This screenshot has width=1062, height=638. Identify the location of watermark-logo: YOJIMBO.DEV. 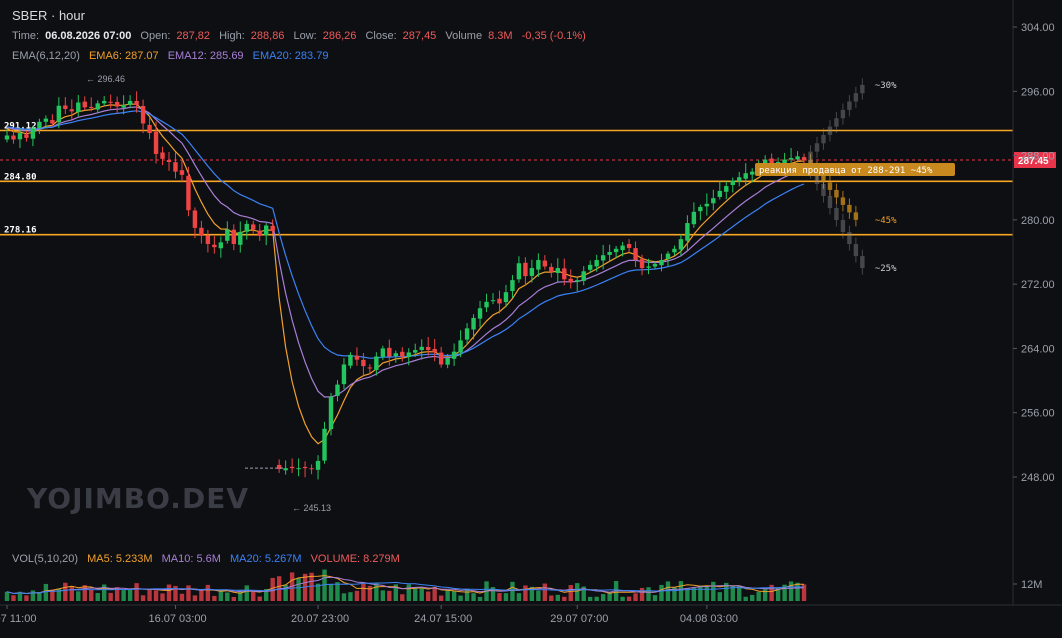
(138, 498).